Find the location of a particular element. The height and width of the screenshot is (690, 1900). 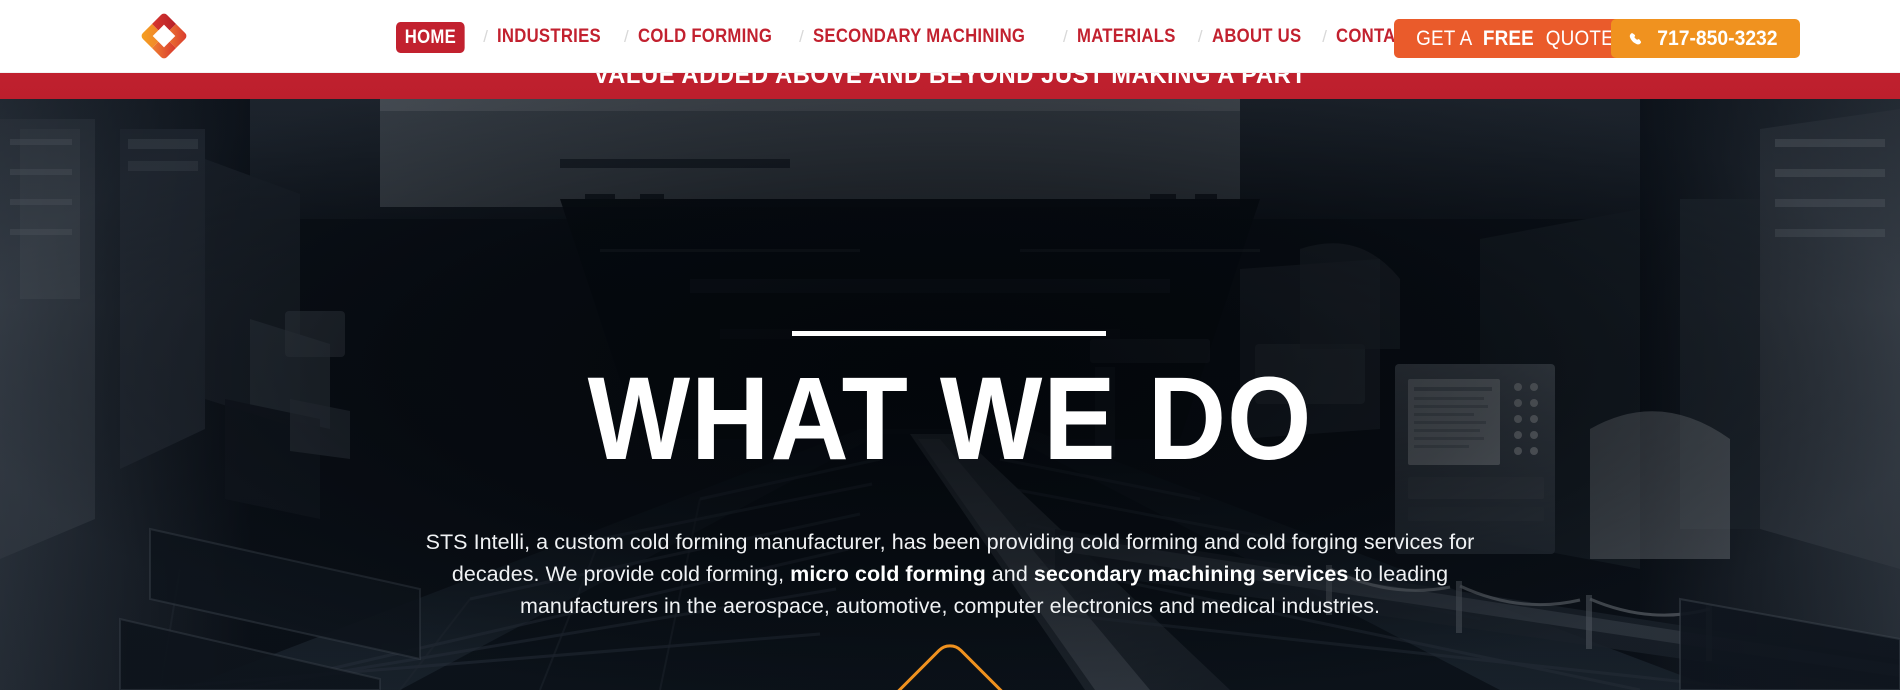

quote-emphasis: FREE is located at coordinates (1509, 38).